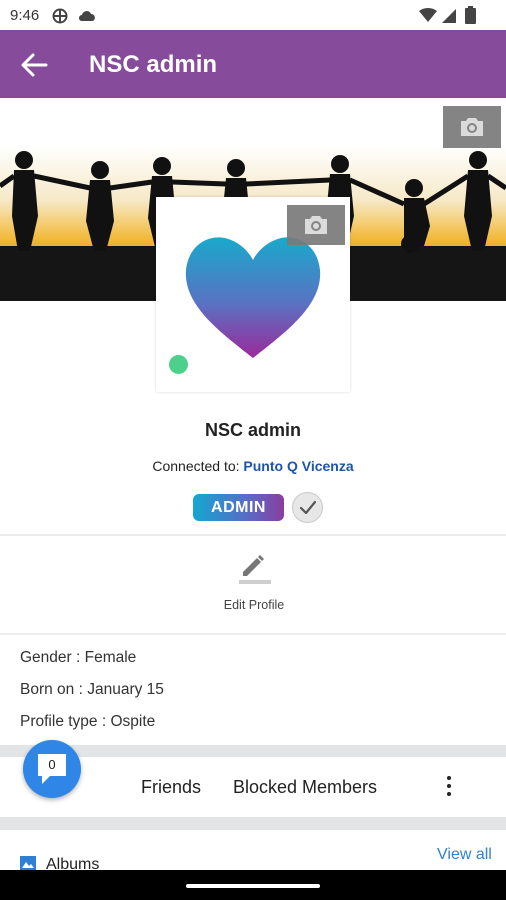 The image size is (506, 900). I want to click on heart-avatar-image, so click(253, 297).